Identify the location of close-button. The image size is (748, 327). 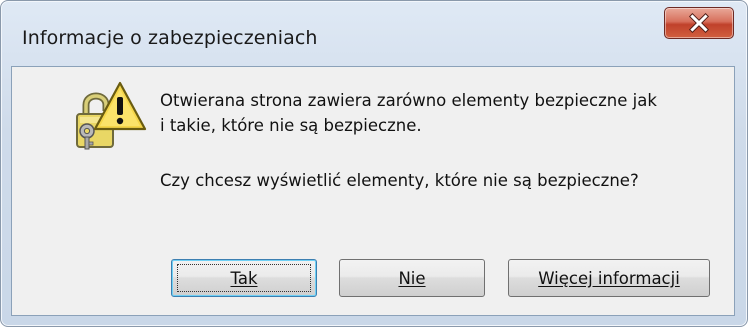
(699, 23).